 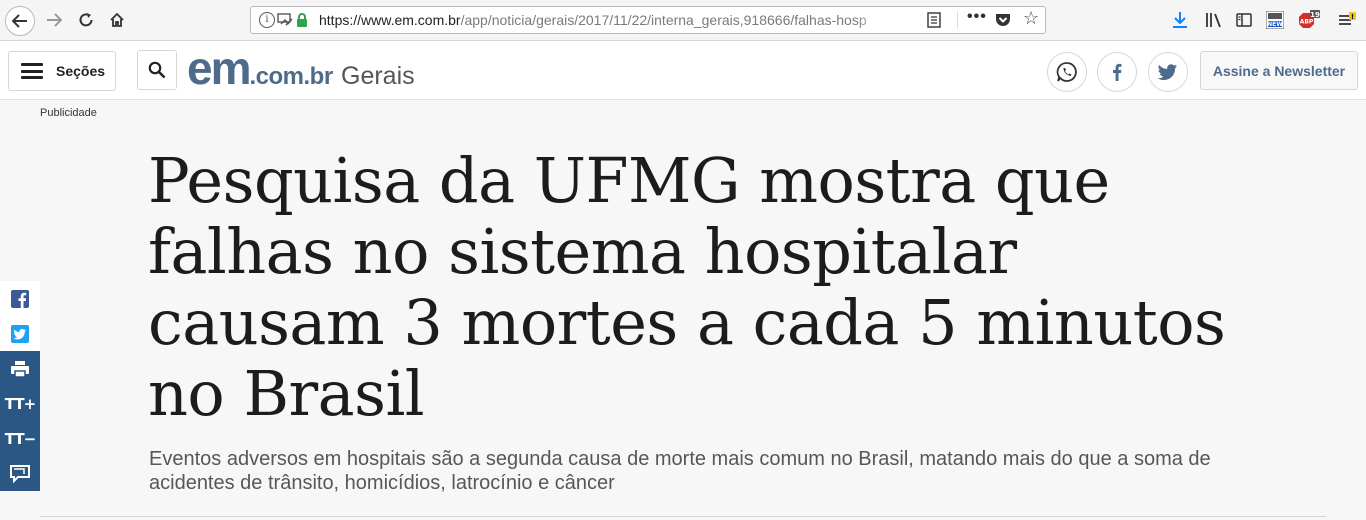 I want to click on adblock-icon: ABP 19, so click(x=1309, y=20).